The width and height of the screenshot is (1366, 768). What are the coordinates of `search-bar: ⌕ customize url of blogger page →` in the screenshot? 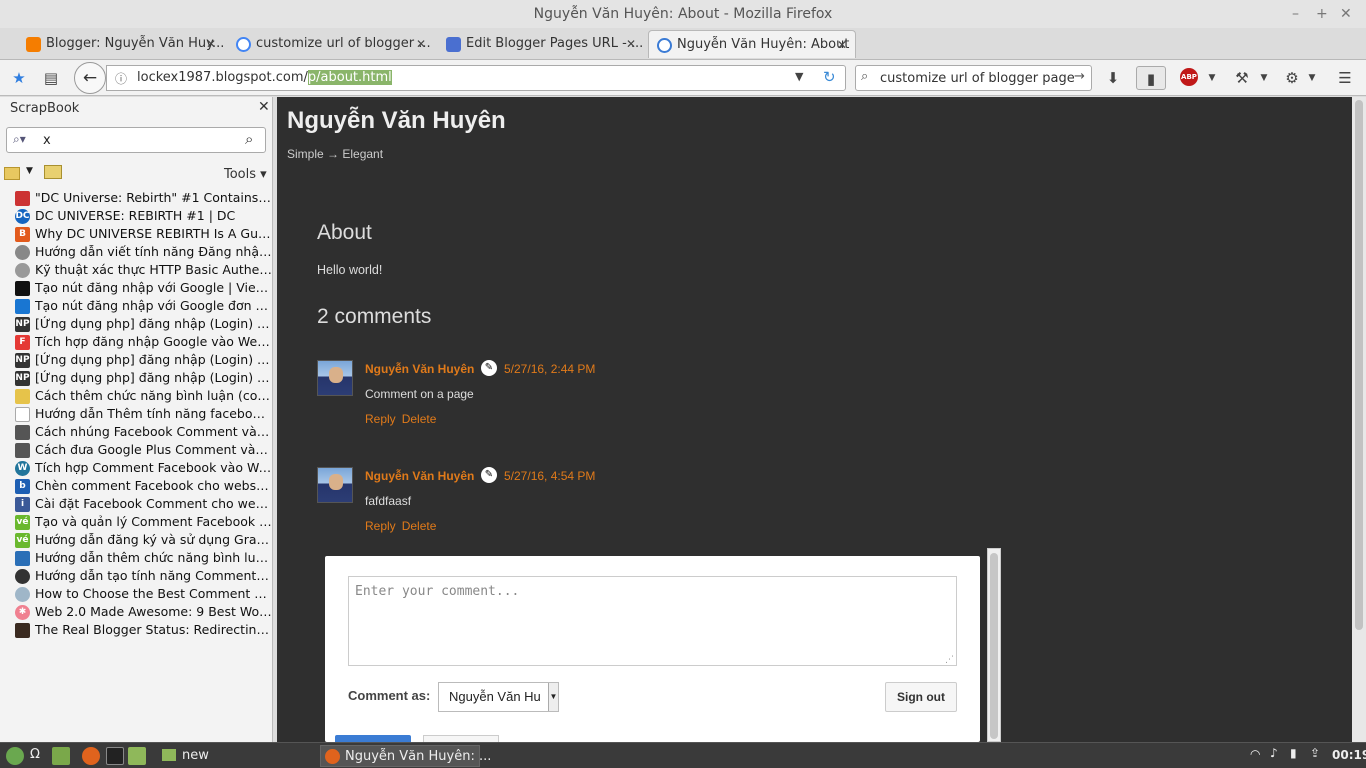 It's located at (973, 78).